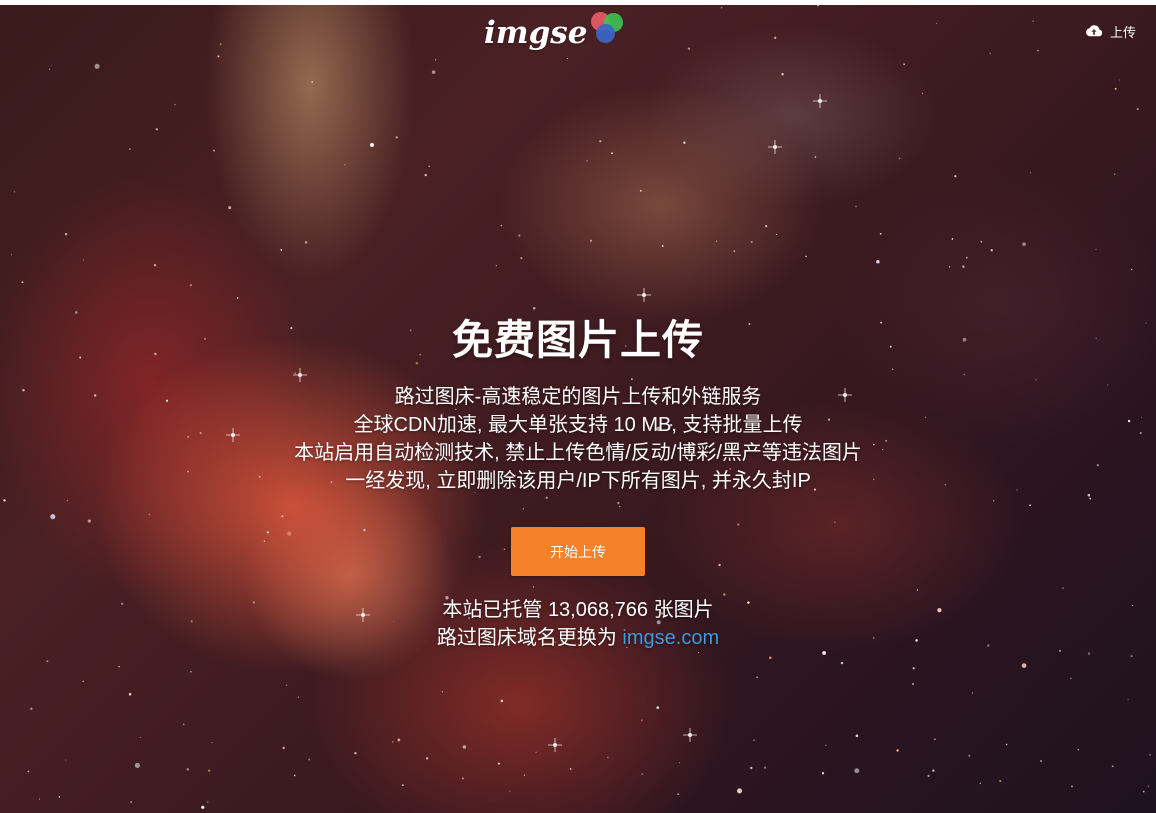 The width and height of the screenshot is (1156, 813). What do you see at coordinates (598, 610) in the screenshot?
I see `hosted-count: 13,068,766` at bounding box center [598, 610].